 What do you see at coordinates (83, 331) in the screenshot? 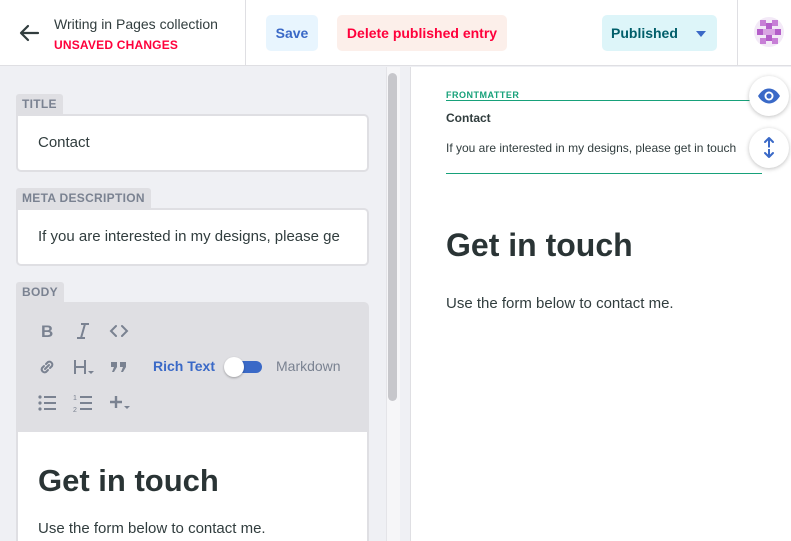
I see `italic-icon` at bounding box center [83, 331].